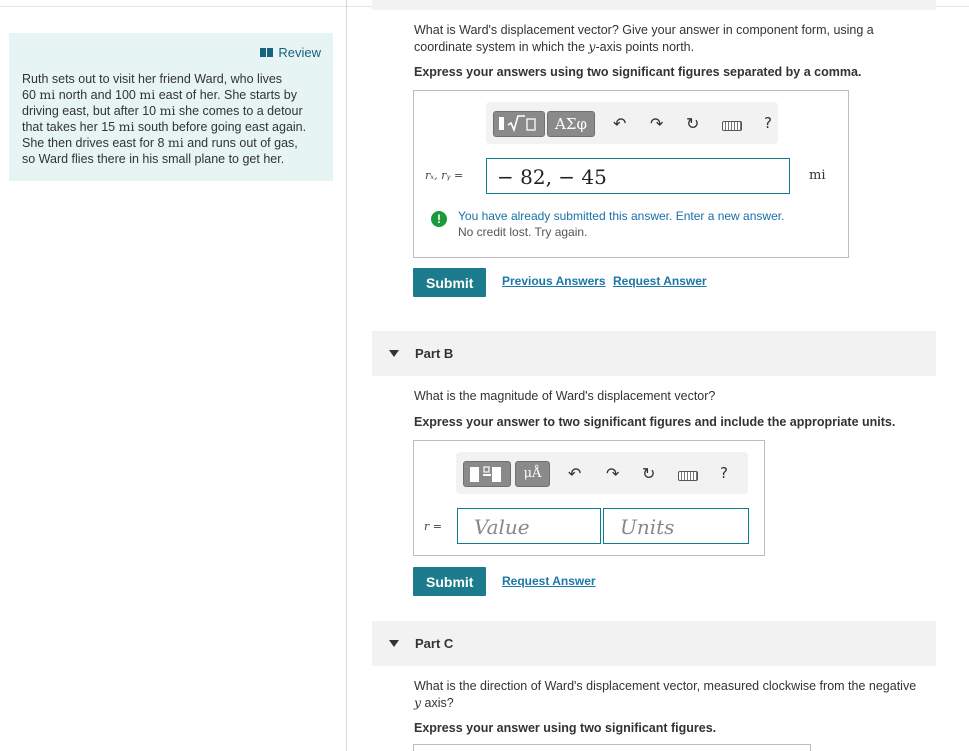 Image resolution: width=969 pixels, height=751 pixels. I want to click on value-placeholder: Value, so click(502, 527).